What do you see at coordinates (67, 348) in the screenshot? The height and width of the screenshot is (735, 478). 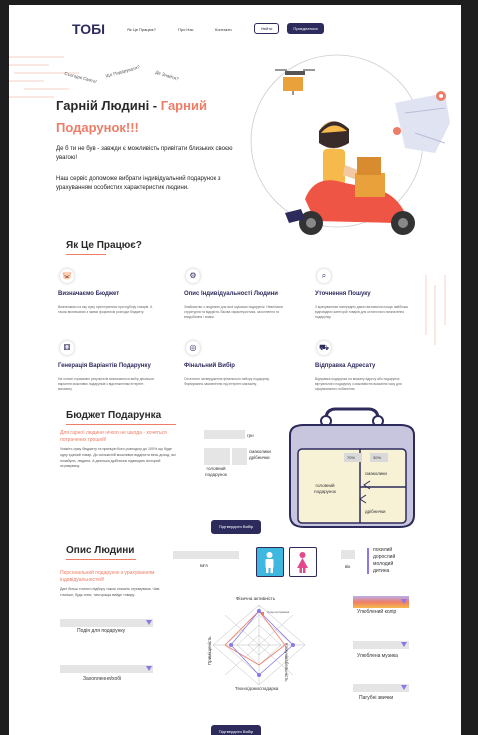 I see `dice-icon: ⚅` at bounding box center [67, 348].